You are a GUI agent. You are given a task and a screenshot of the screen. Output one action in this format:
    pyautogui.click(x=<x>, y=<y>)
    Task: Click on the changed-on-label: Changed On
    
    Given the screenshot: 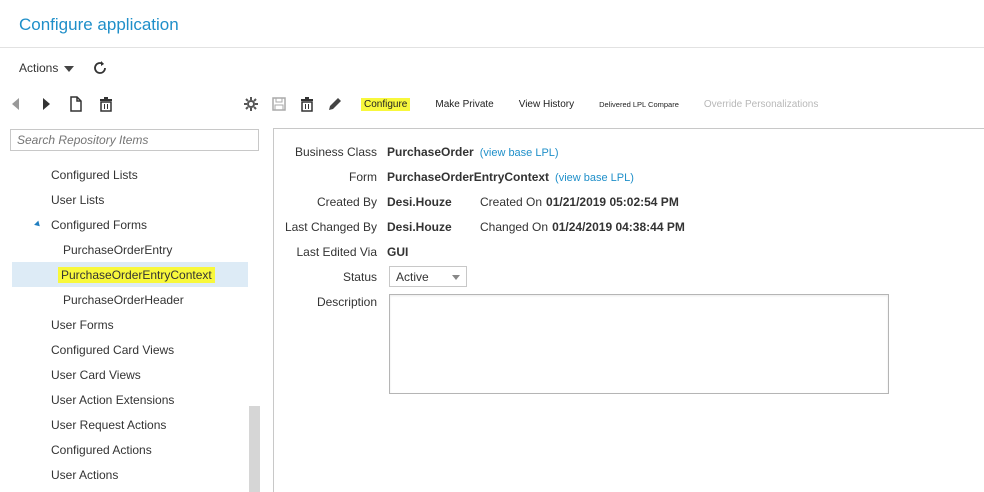 What is the action you would take?
    pyautogui.click(x=514, y=227)
    